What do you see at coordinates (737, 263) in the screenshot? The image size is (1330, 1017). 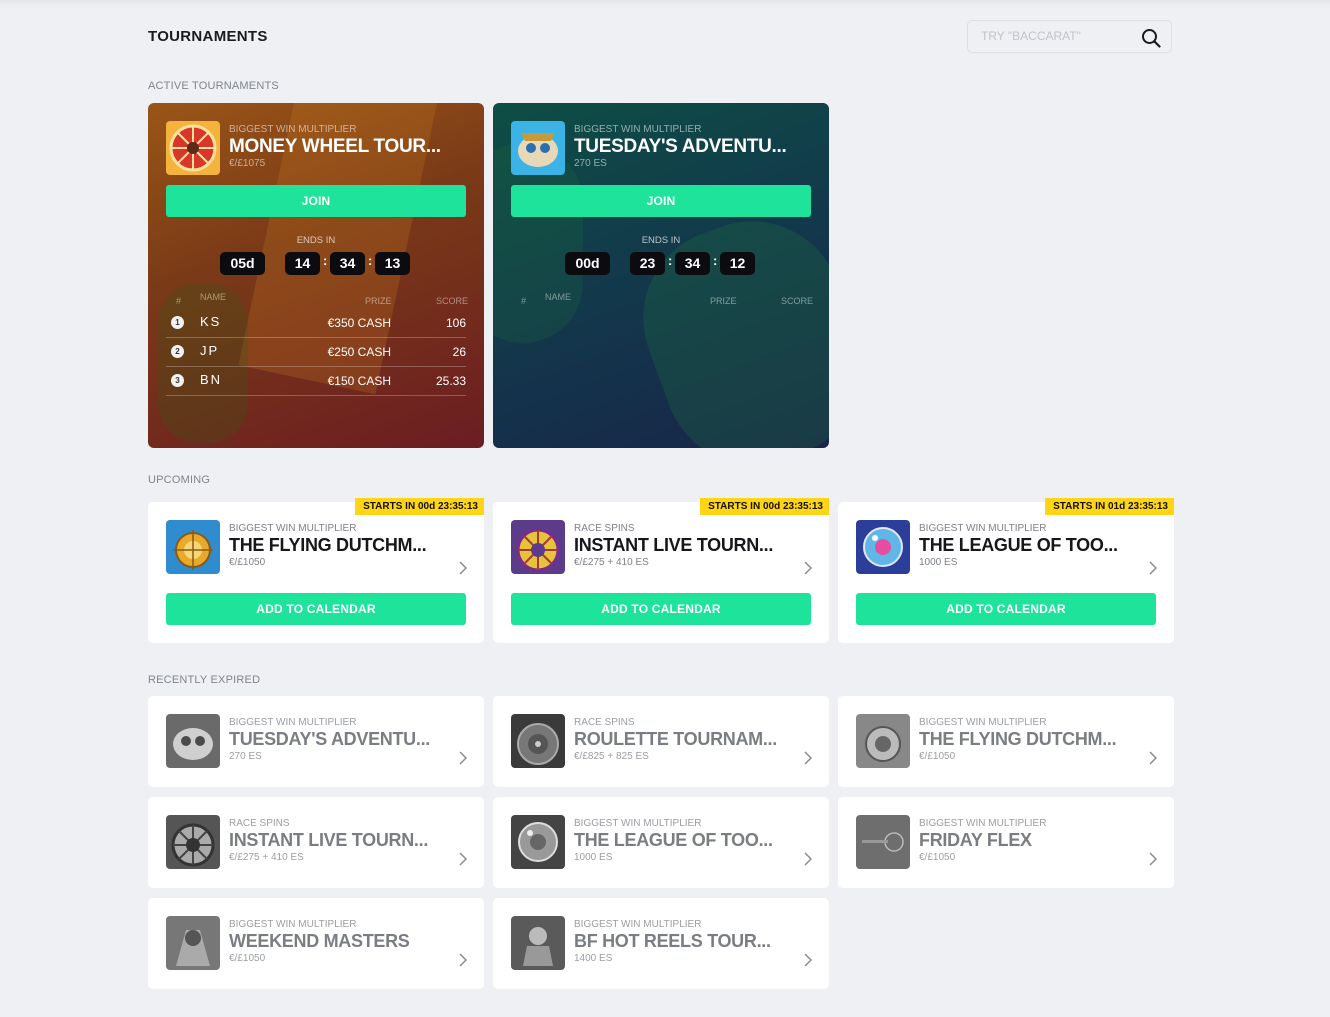 I see `timer-seconds: 12` at bounding box center [737, 263].